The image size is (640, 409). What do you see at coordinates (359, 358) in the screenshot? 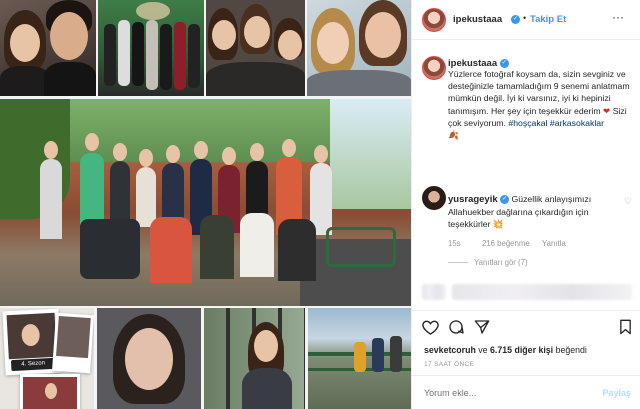
I see `photo-bridge-scene` at bounding box center [359, 358].